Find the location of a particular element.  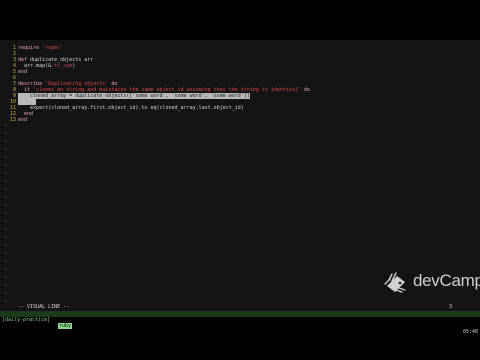

vim-statusline: -- VISUAL LINE -- 3 is located at coordinates (240, 307).